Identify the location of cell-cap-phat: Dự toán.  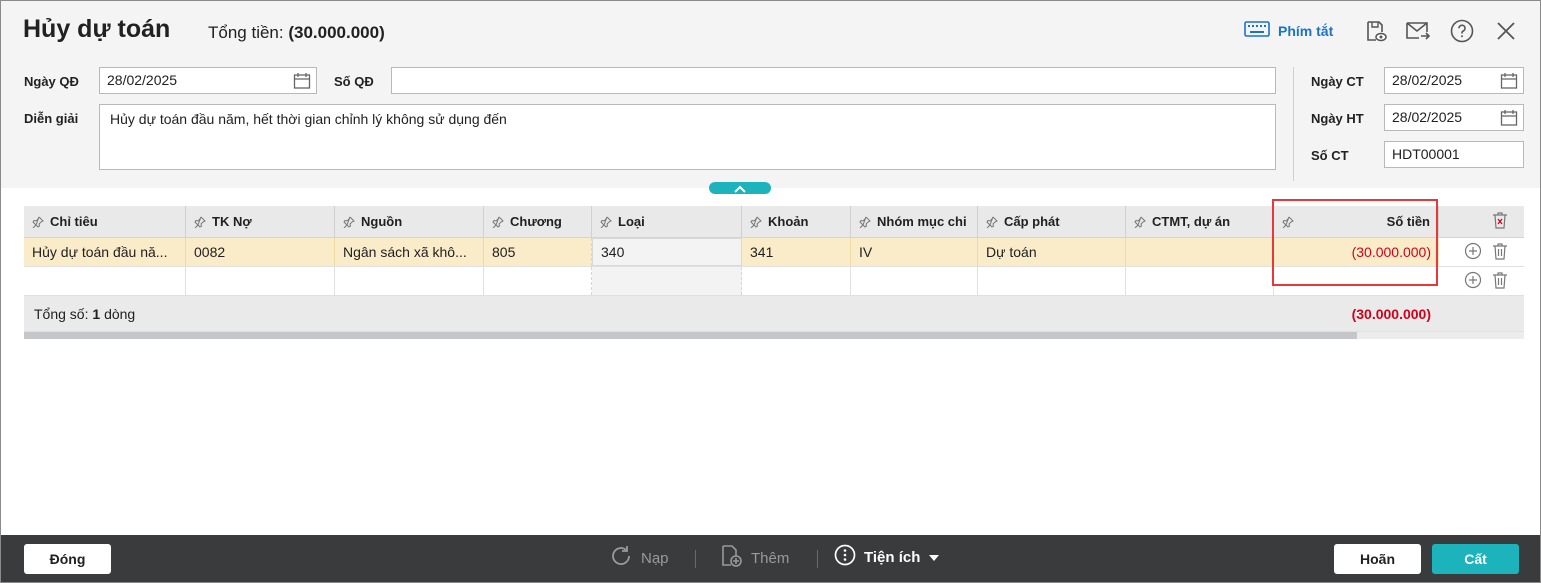
(1052, 252).